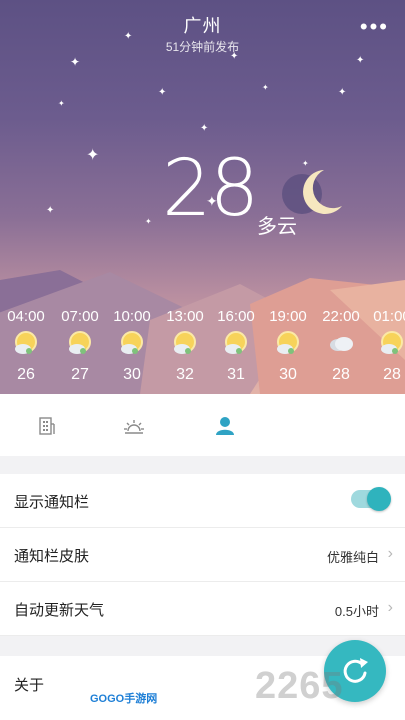 The height and width of the screenshot is (720, 405). I want to click on hourly-item: 07:00 27, so click(80, 345).